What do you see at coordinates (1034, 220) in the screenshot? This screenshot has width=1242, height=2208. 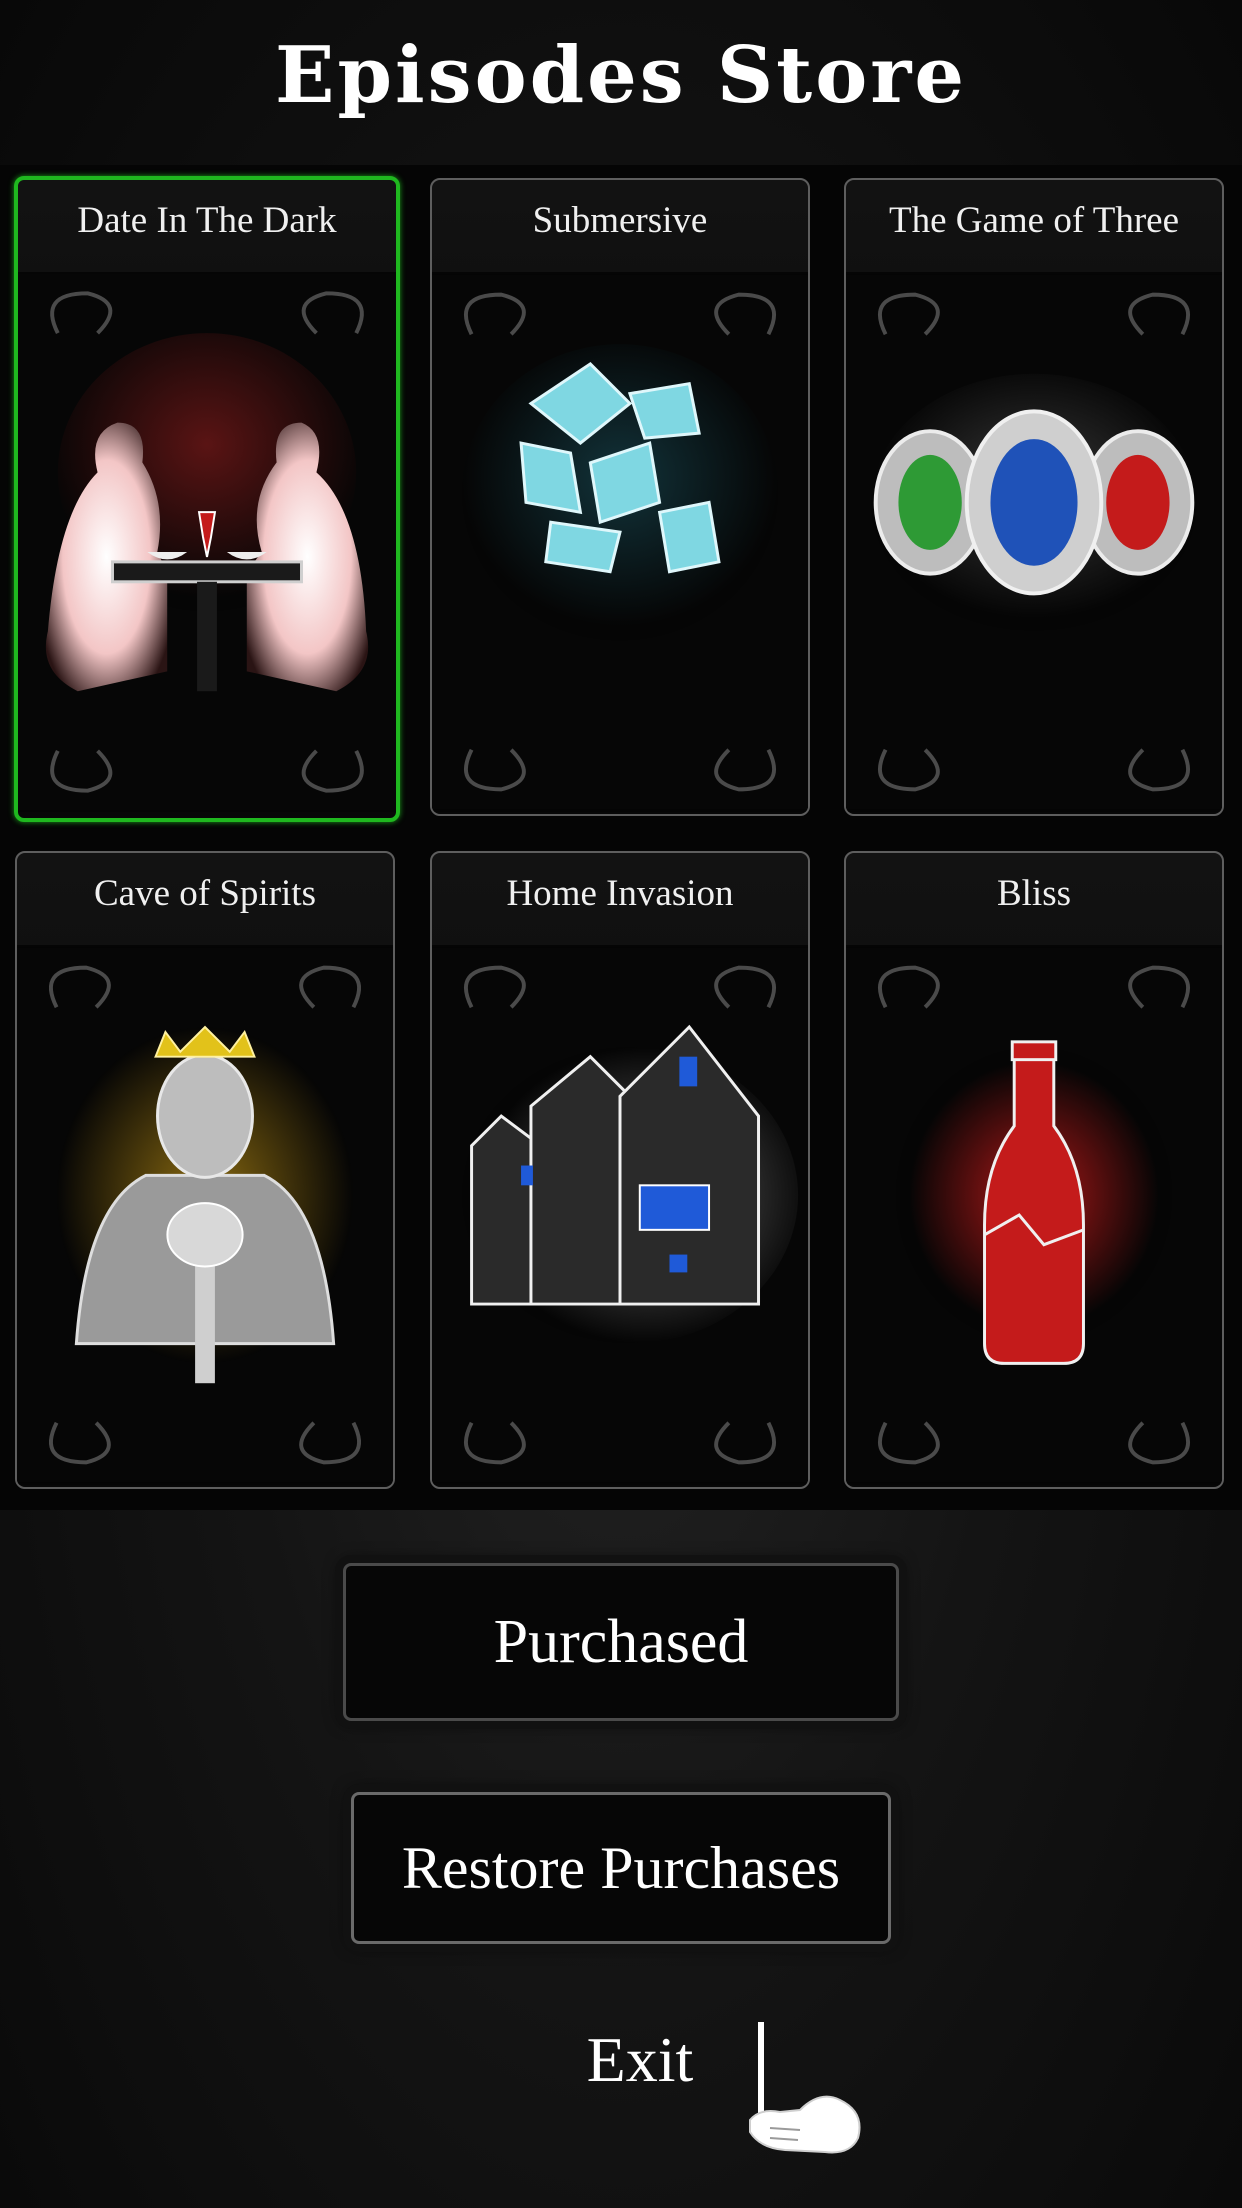 I see `episode-title: The Game of Three` at bounding box center [1034, 220].